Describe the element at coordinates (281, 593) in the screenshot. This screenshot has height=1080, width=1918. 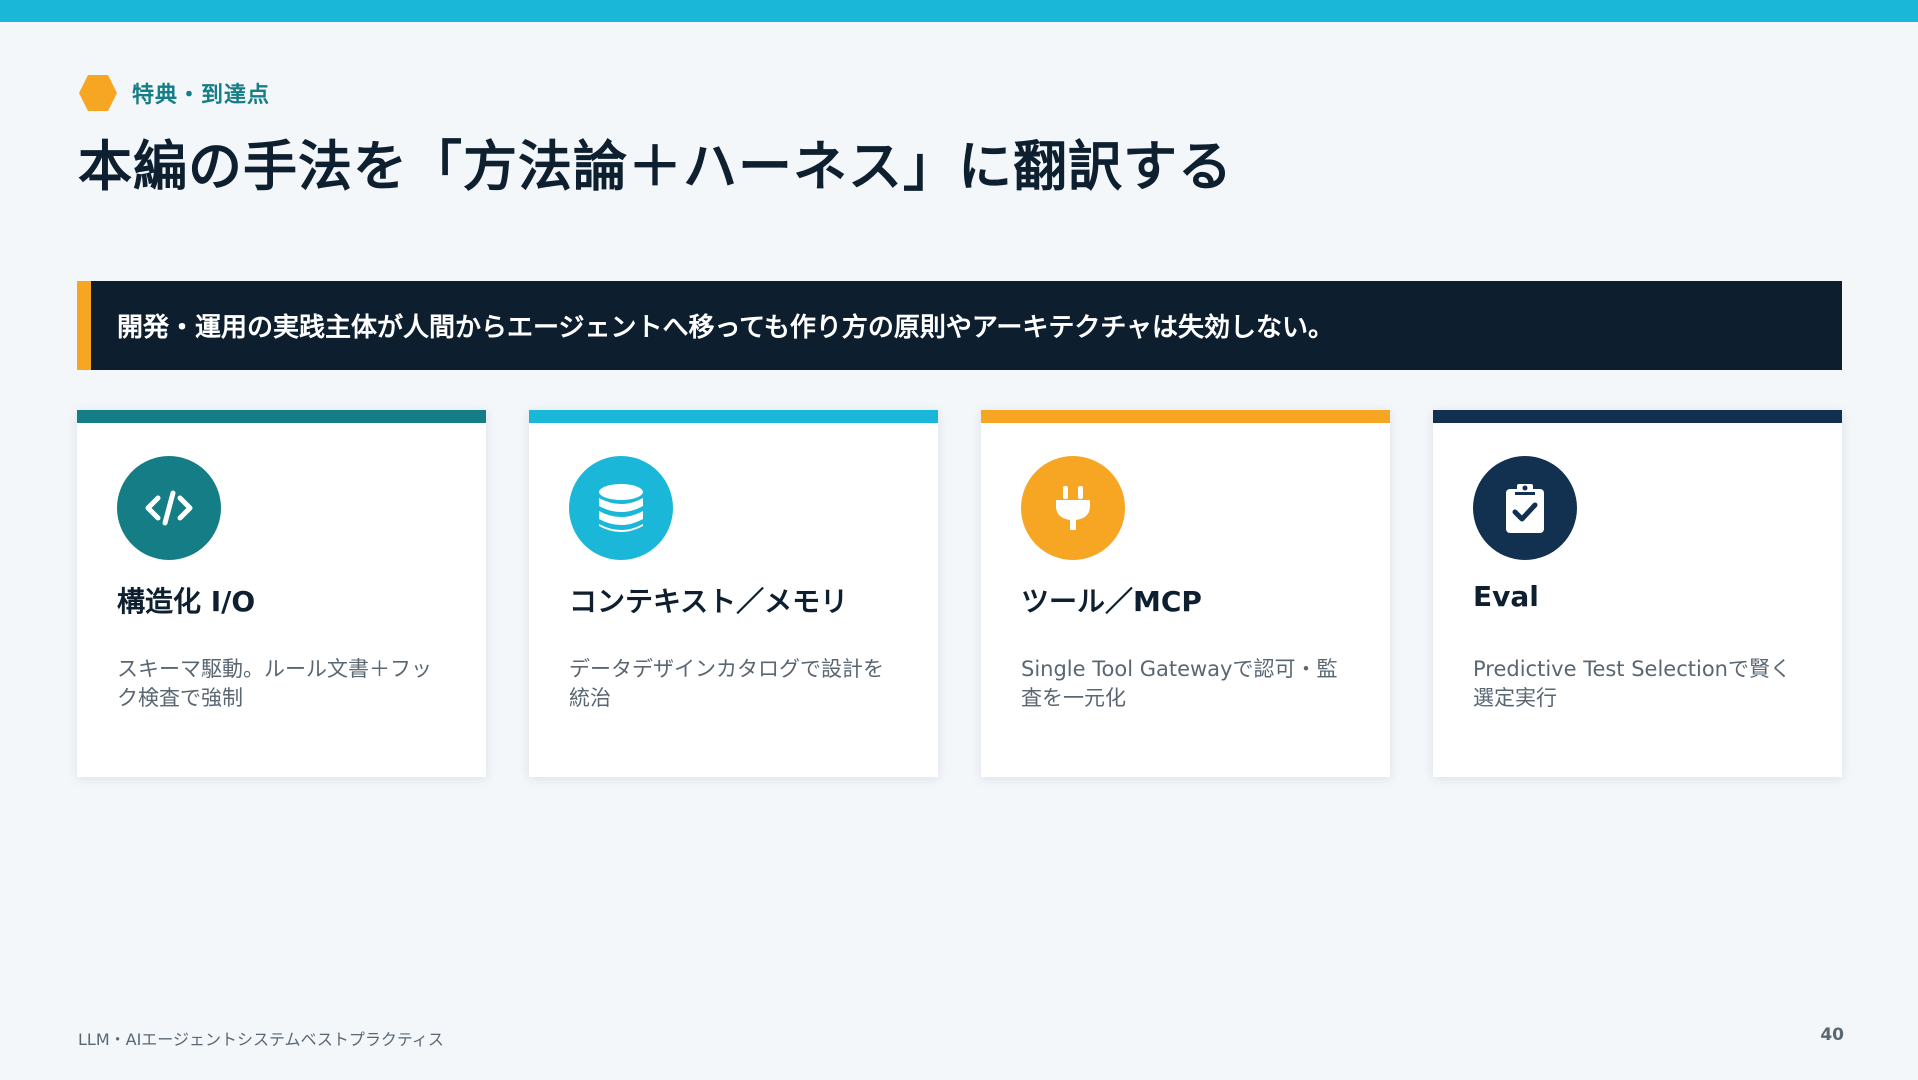
I see `card-structured-io: 構造化 I/O スキーマ駆動。ルール文書＋フック検査で強制` at that location.